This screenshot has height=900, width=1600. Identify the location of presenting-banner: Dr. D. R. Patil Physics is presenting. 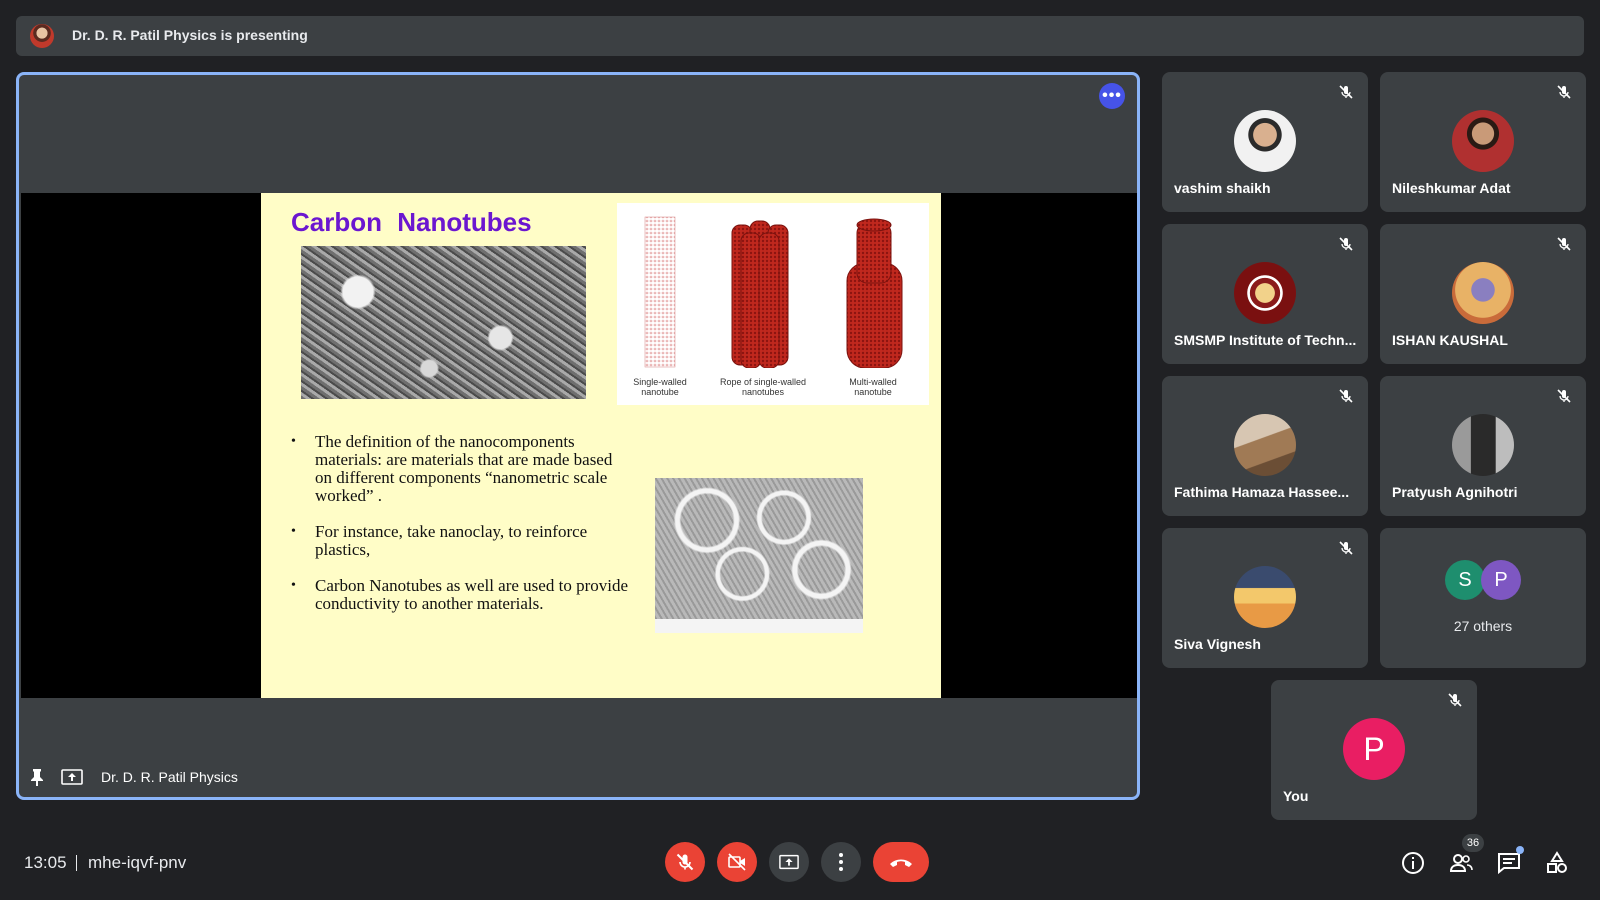
(800, 36).